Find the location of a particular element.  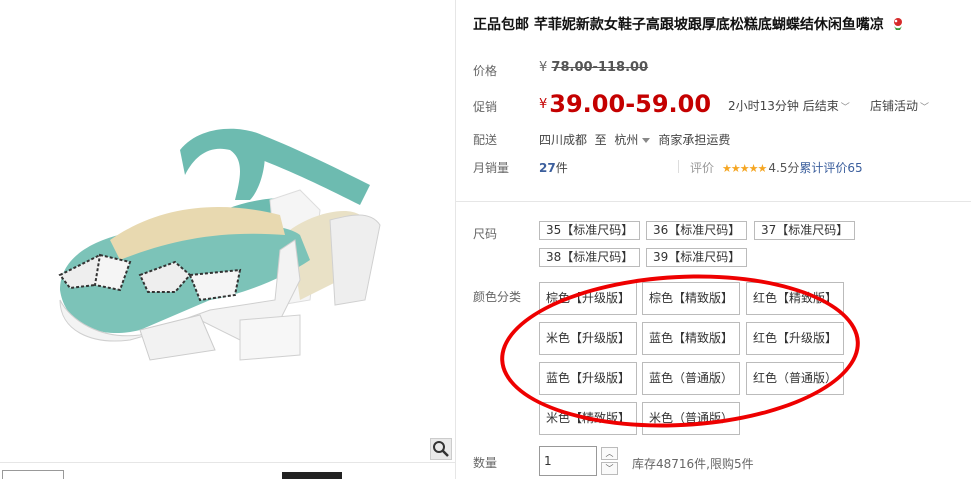

color-option: 米色【精致版】 is located at coordinates (588, 418).